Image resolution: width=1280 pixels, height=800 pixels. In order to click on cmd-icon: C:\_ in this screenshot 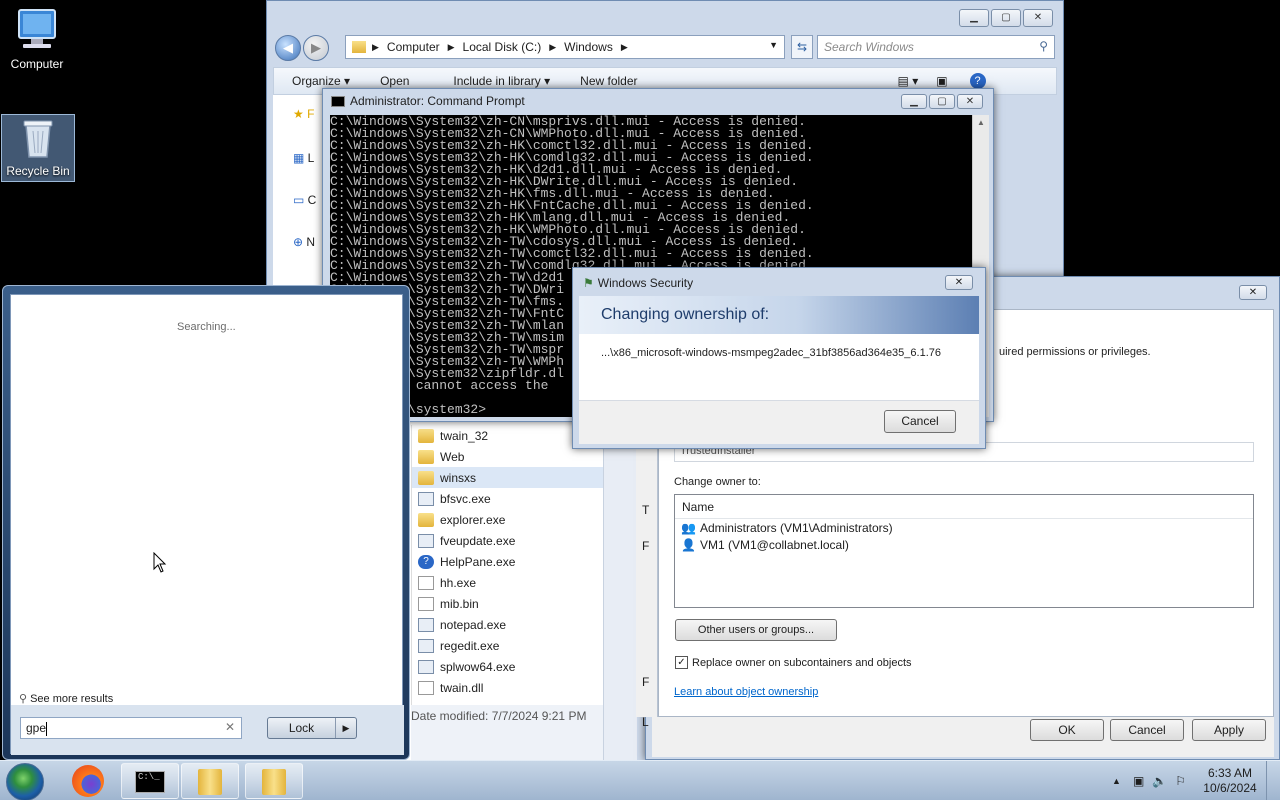, I will do `click(150, 782)`.